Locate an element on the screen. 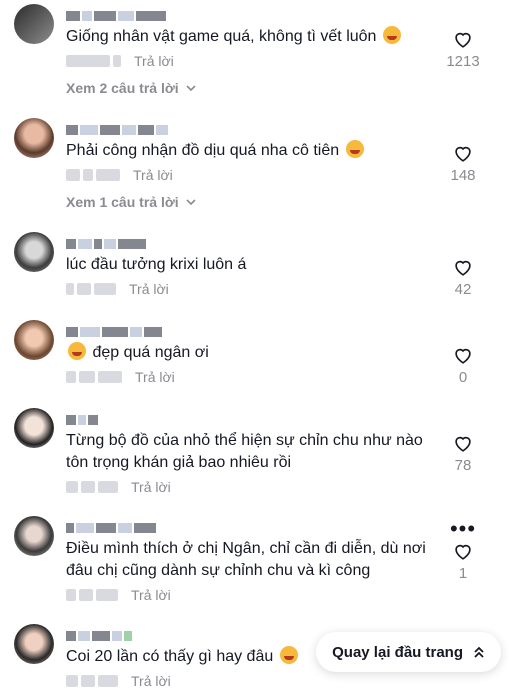 The height and width of the screenshot is (690, 509). view-replies-label: Xem 1 câu trả lời is located at coordinates (122, 202).